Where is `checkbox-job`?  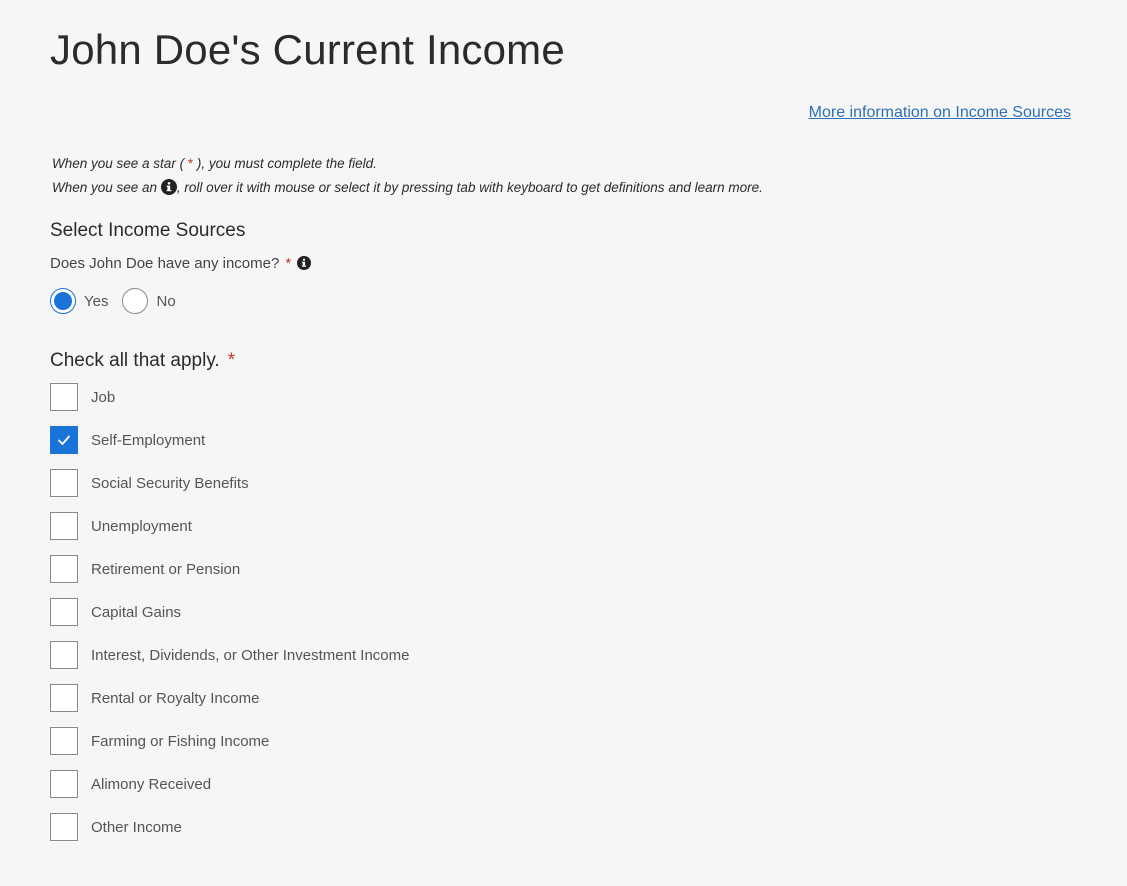
checkbox-job is located at coordinates (64, 397).